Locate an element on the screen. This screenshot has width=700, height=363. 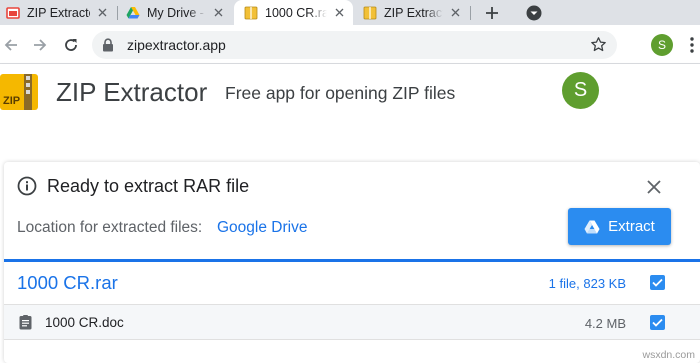
arrow-left-icon is located at coordinates (10, 45).